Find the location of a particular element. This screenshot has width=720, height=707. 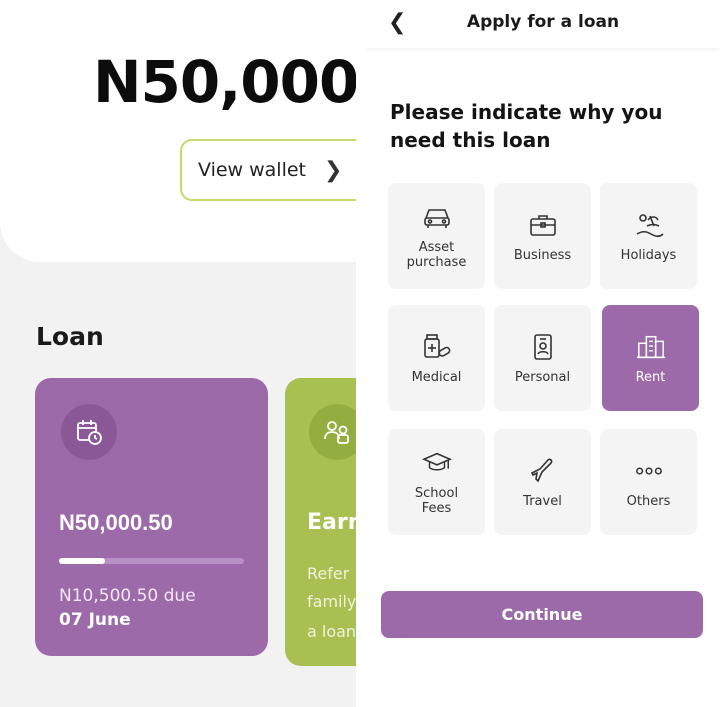

chevron-right-icon: ❯ is located at coordinates (333, 170).